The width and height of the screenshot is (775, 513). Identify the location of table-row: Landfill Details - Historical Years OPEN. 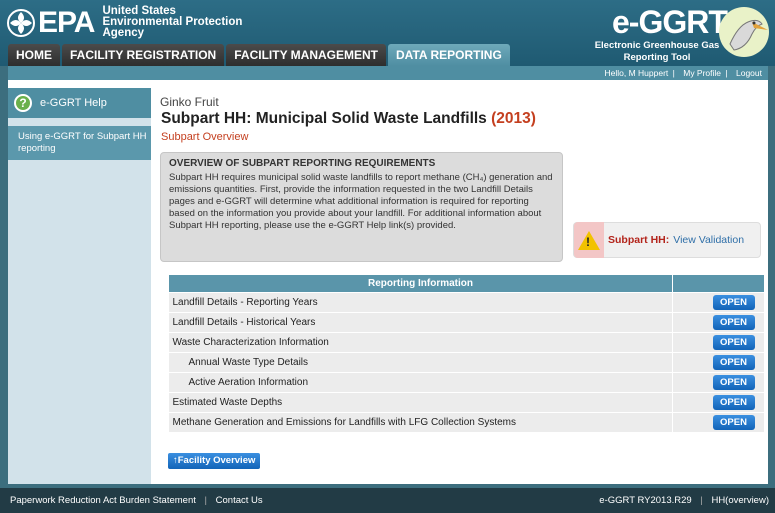
(466, 322).